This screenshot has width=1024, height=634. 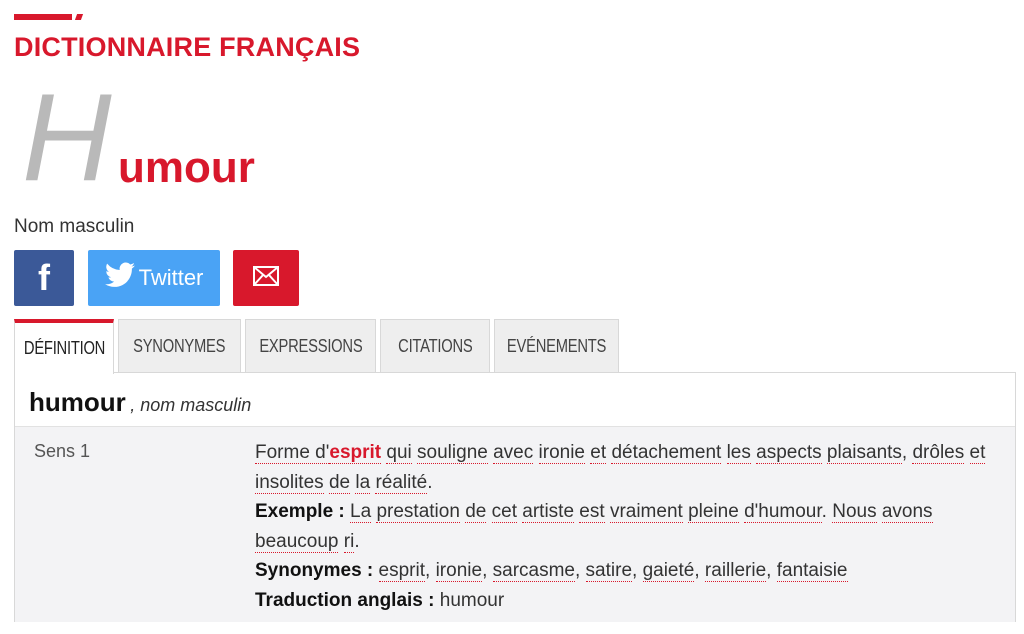 I want to click on facebook-share-button: f, so click(x=44, y=278).